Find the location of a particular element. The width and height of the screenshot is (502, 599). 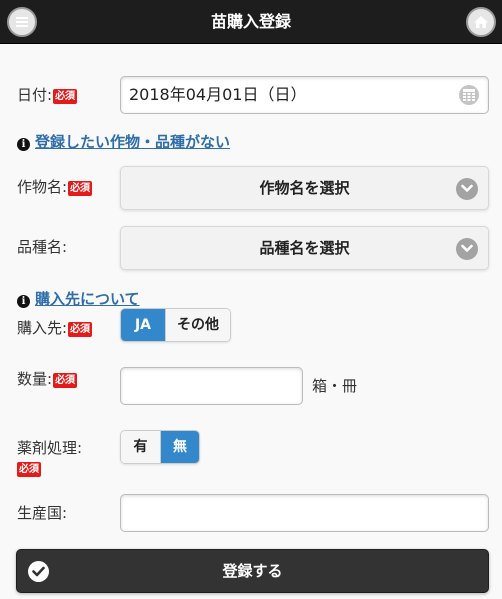

crop-help-row: i 登録したい作物・品種がない is located at coordinates (123, 141).